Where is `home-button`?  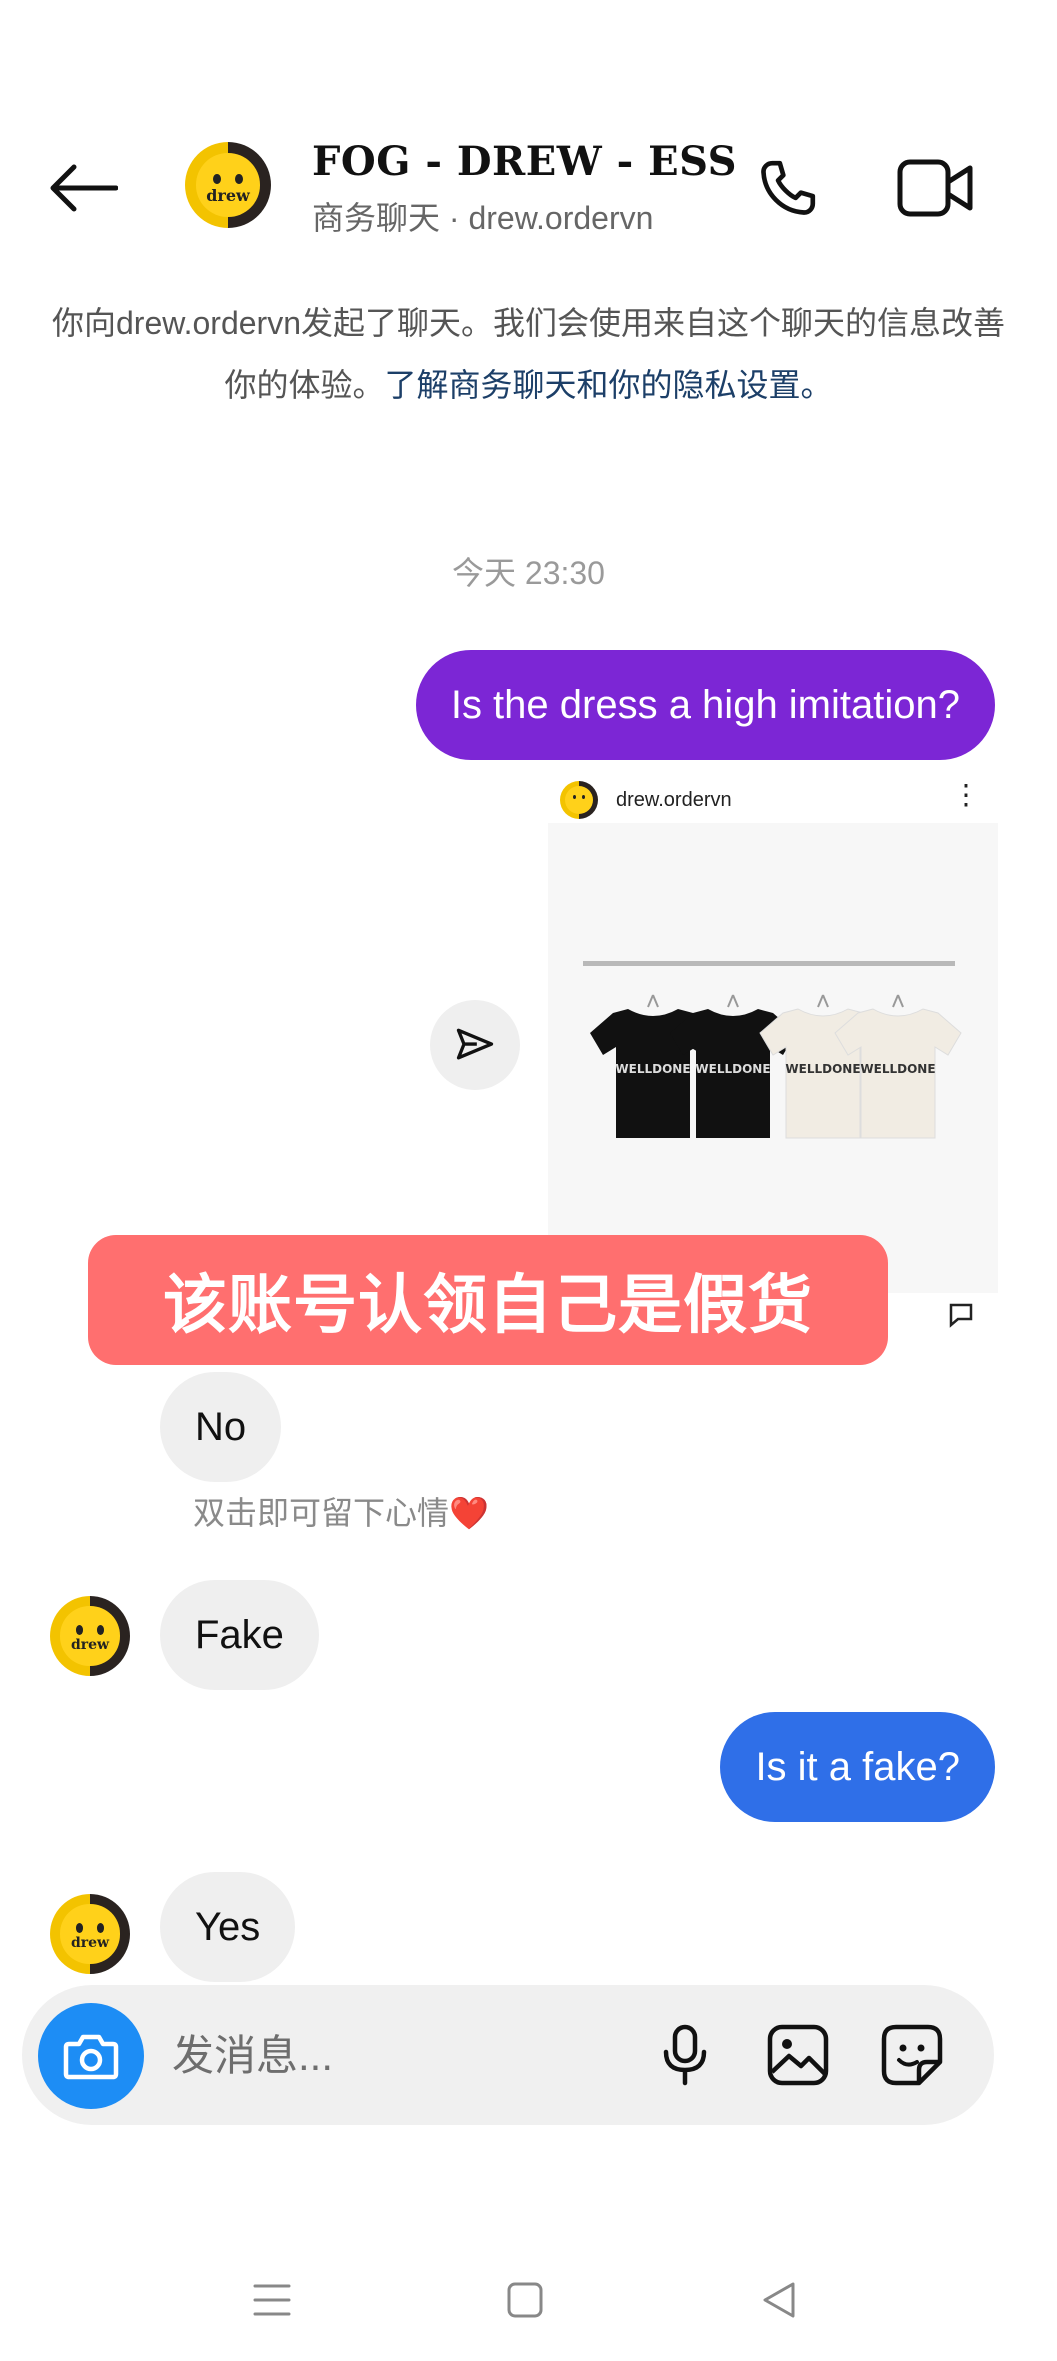
home-button is located at coordinates (525, 2300).